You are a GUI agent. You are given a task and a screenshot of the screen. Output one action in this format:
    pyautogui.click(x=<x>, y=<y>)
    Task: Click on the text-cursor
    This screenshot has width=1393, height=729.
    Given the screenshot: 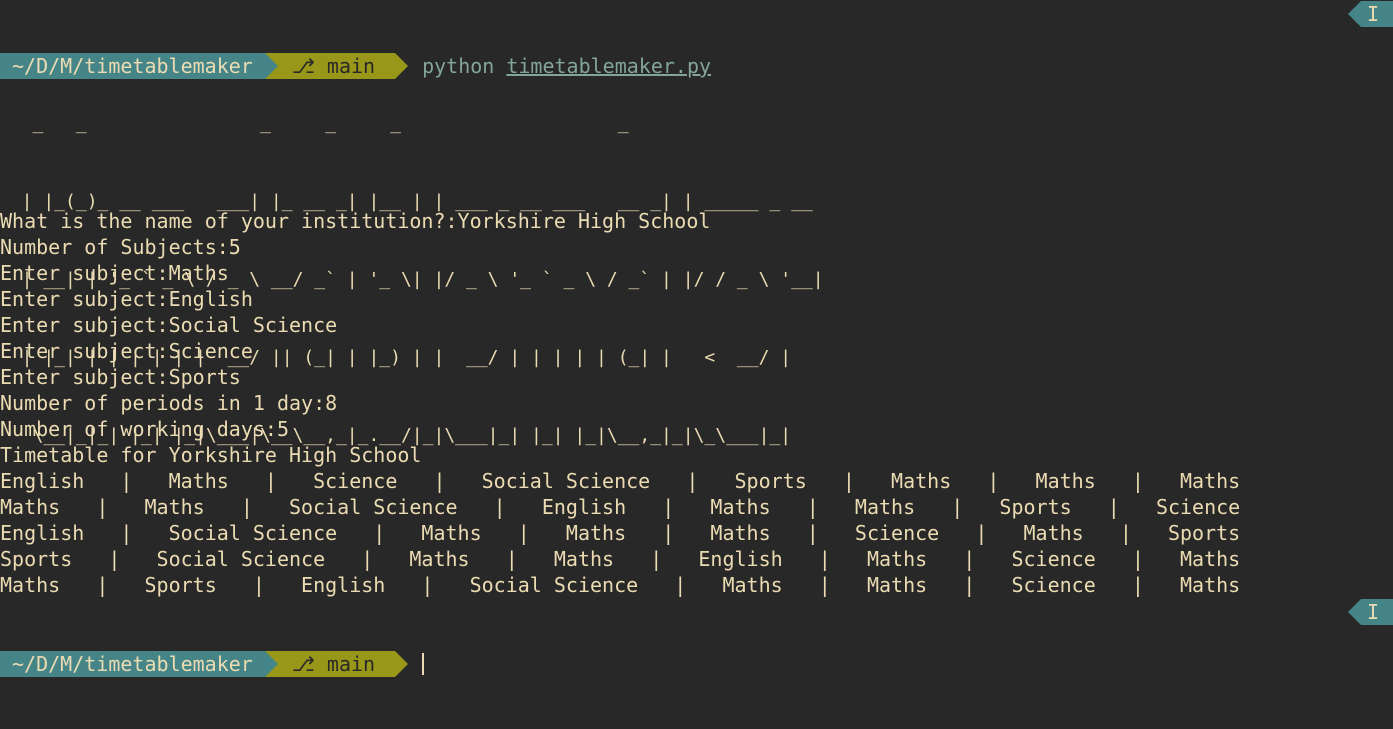 What is the action you would take?
    pyautogui.click(x=423, y=664)
    